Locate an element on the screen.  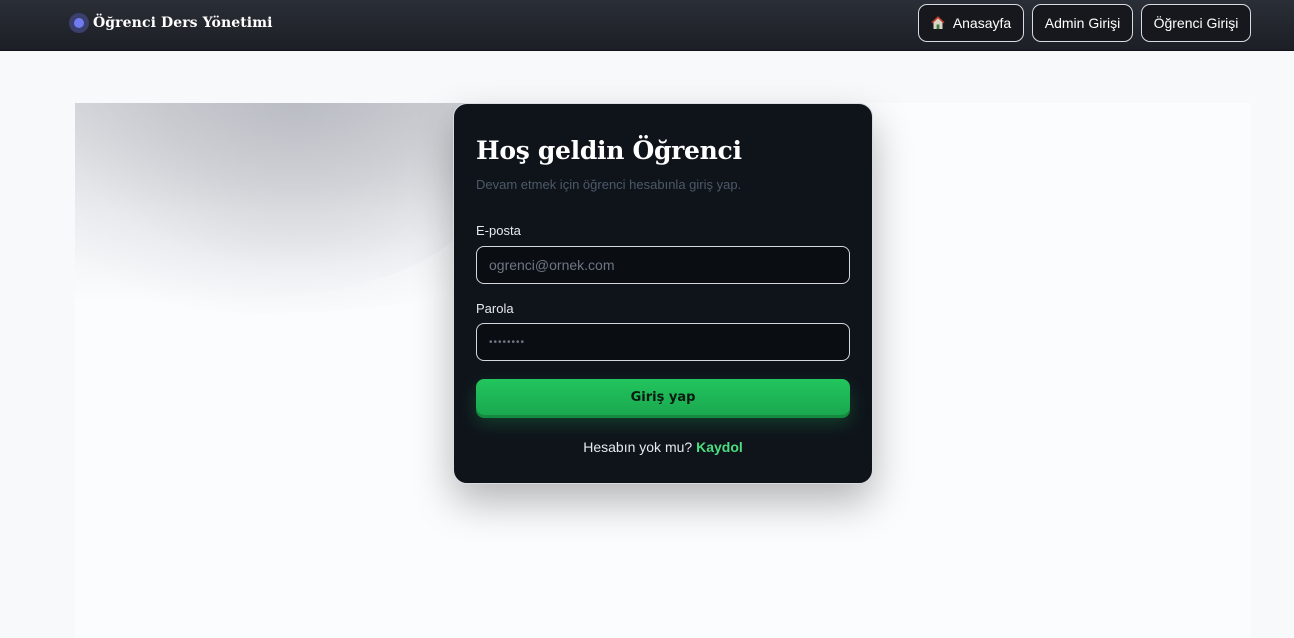
admin-login-label: Admin Girişi is located at coordinates (1082, 23).